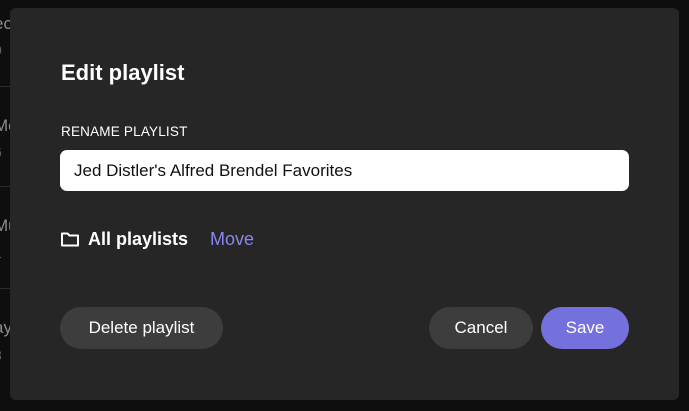 The width and height of the screenshot is (689, 411). Describe the element at coordinates (232, 239) in the screenshot. I see `move-link: Move` at that location.